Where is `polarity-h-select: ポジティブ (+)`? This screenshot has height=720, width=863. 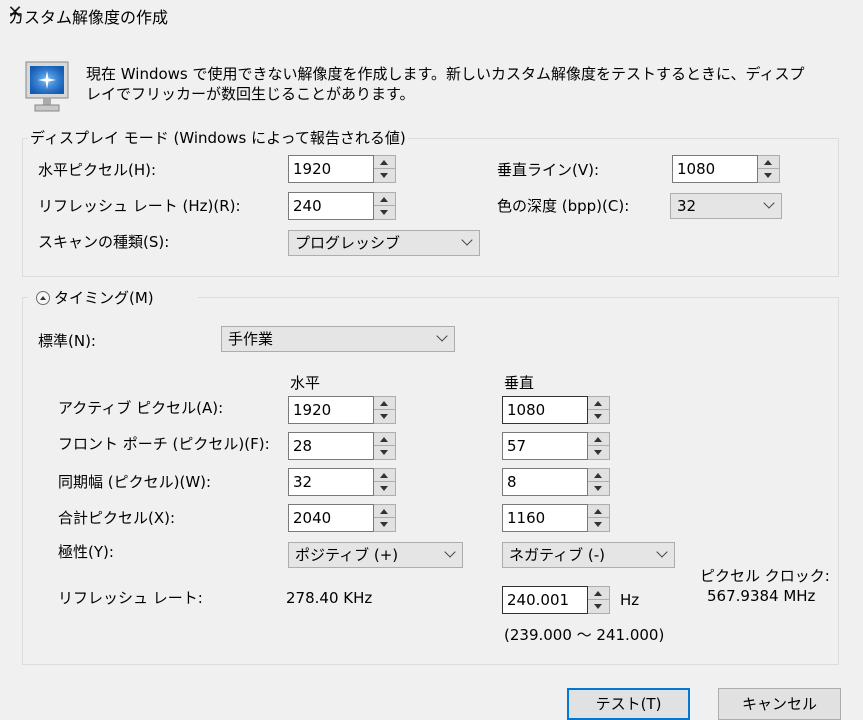
polarity-h-select: ポジティブ (+) is located at coordinates (375, 555).